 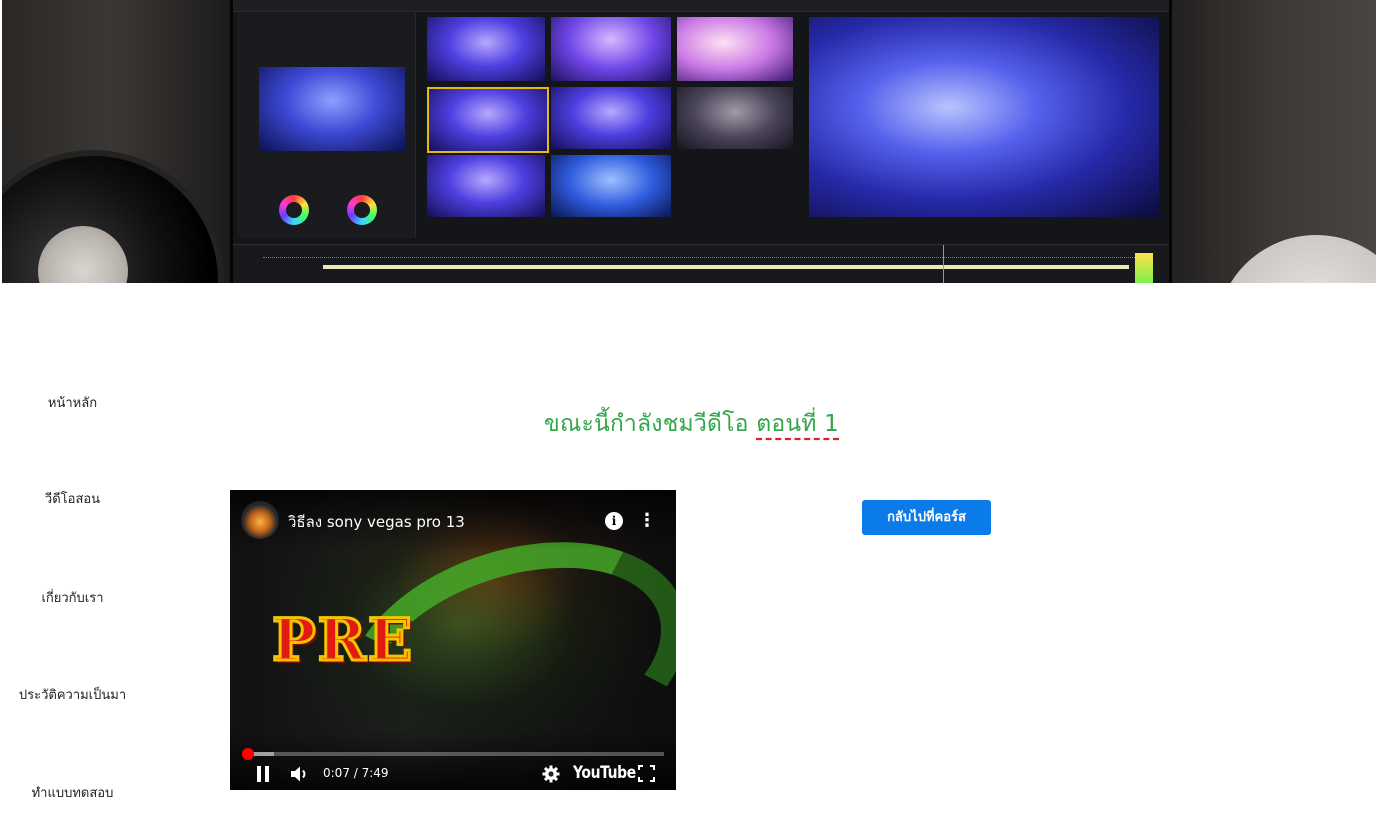 I want to click on clip-thumbnail-selected, so click(x=488, y=120).